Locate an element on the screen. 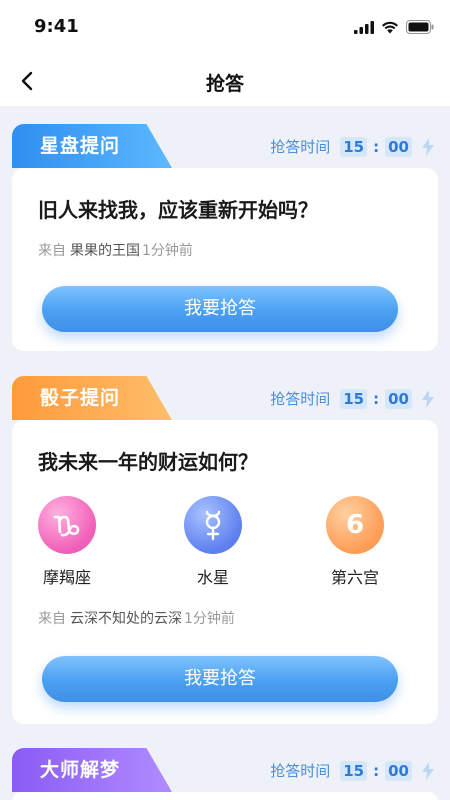 This screenshot has width=450, height=800. signal-icon is located at coordinates (364, 27).